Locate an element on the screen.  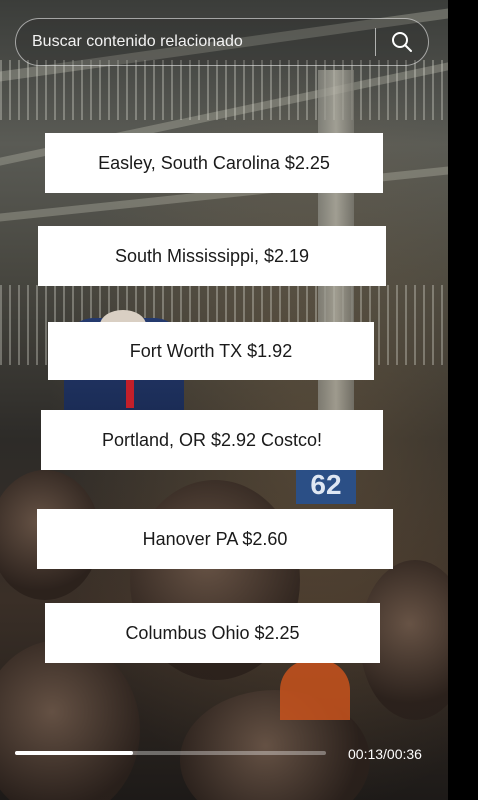
right-black-bar is located at coordinates (463, 400).